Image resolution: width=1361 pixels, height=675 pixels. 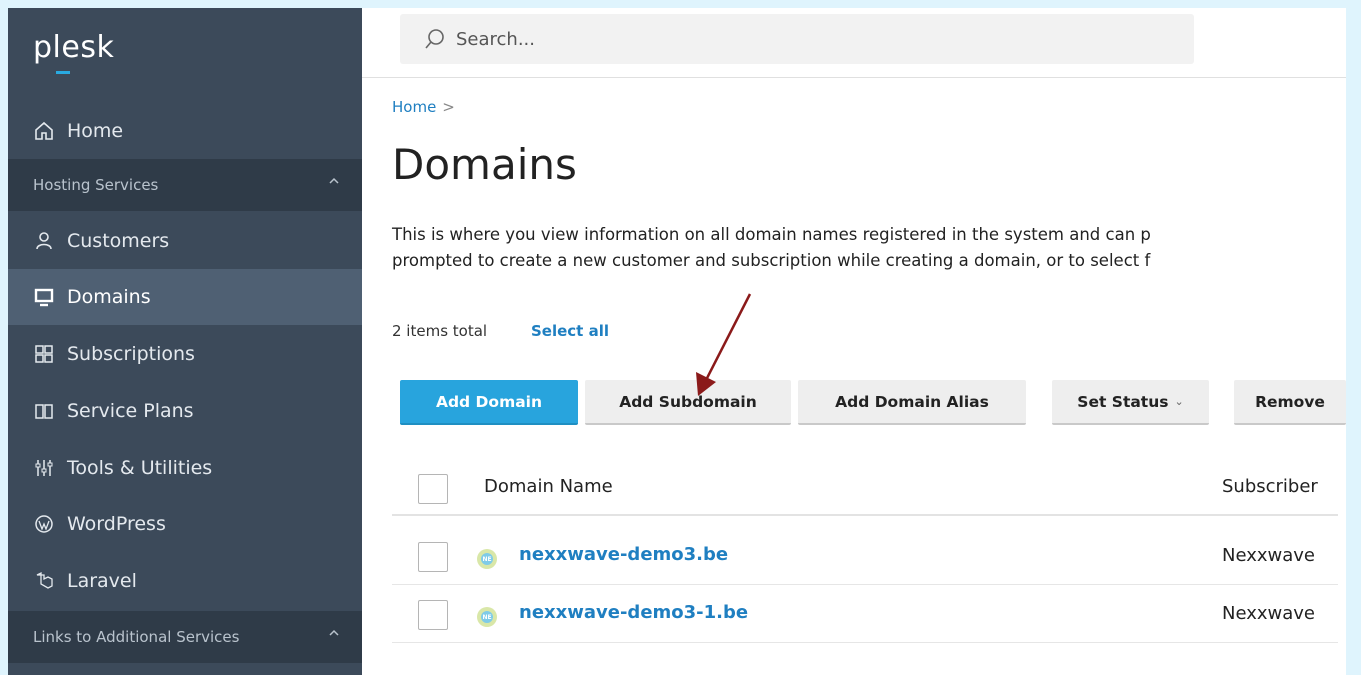 What do you see at coordinates (434, 39) in the screenshot?
I see `search-icon` at bounding box center [434, 39].